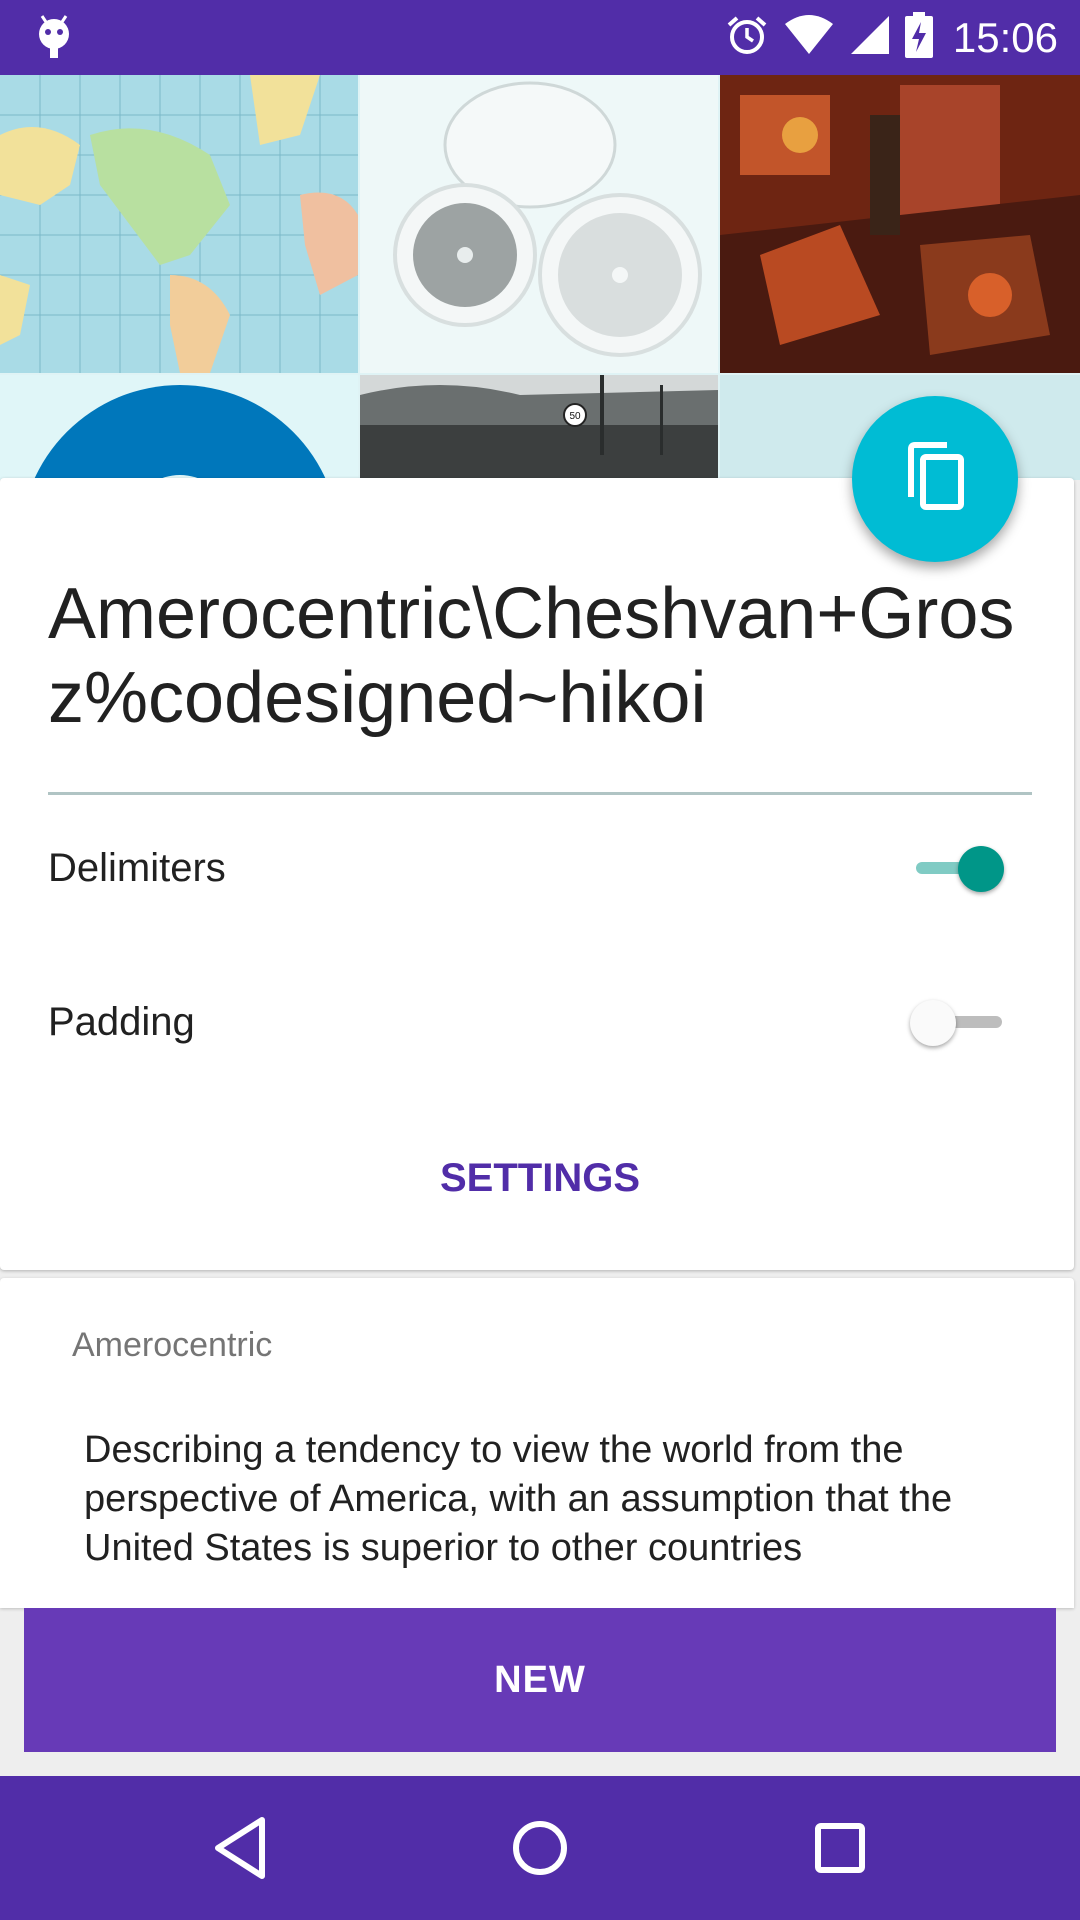 Image resolution: width=1080 pixels, height=1920 pixels. Describe the element at coordinates (918, 37) in the screenshot. I see `battery-charging-icon` at that location.